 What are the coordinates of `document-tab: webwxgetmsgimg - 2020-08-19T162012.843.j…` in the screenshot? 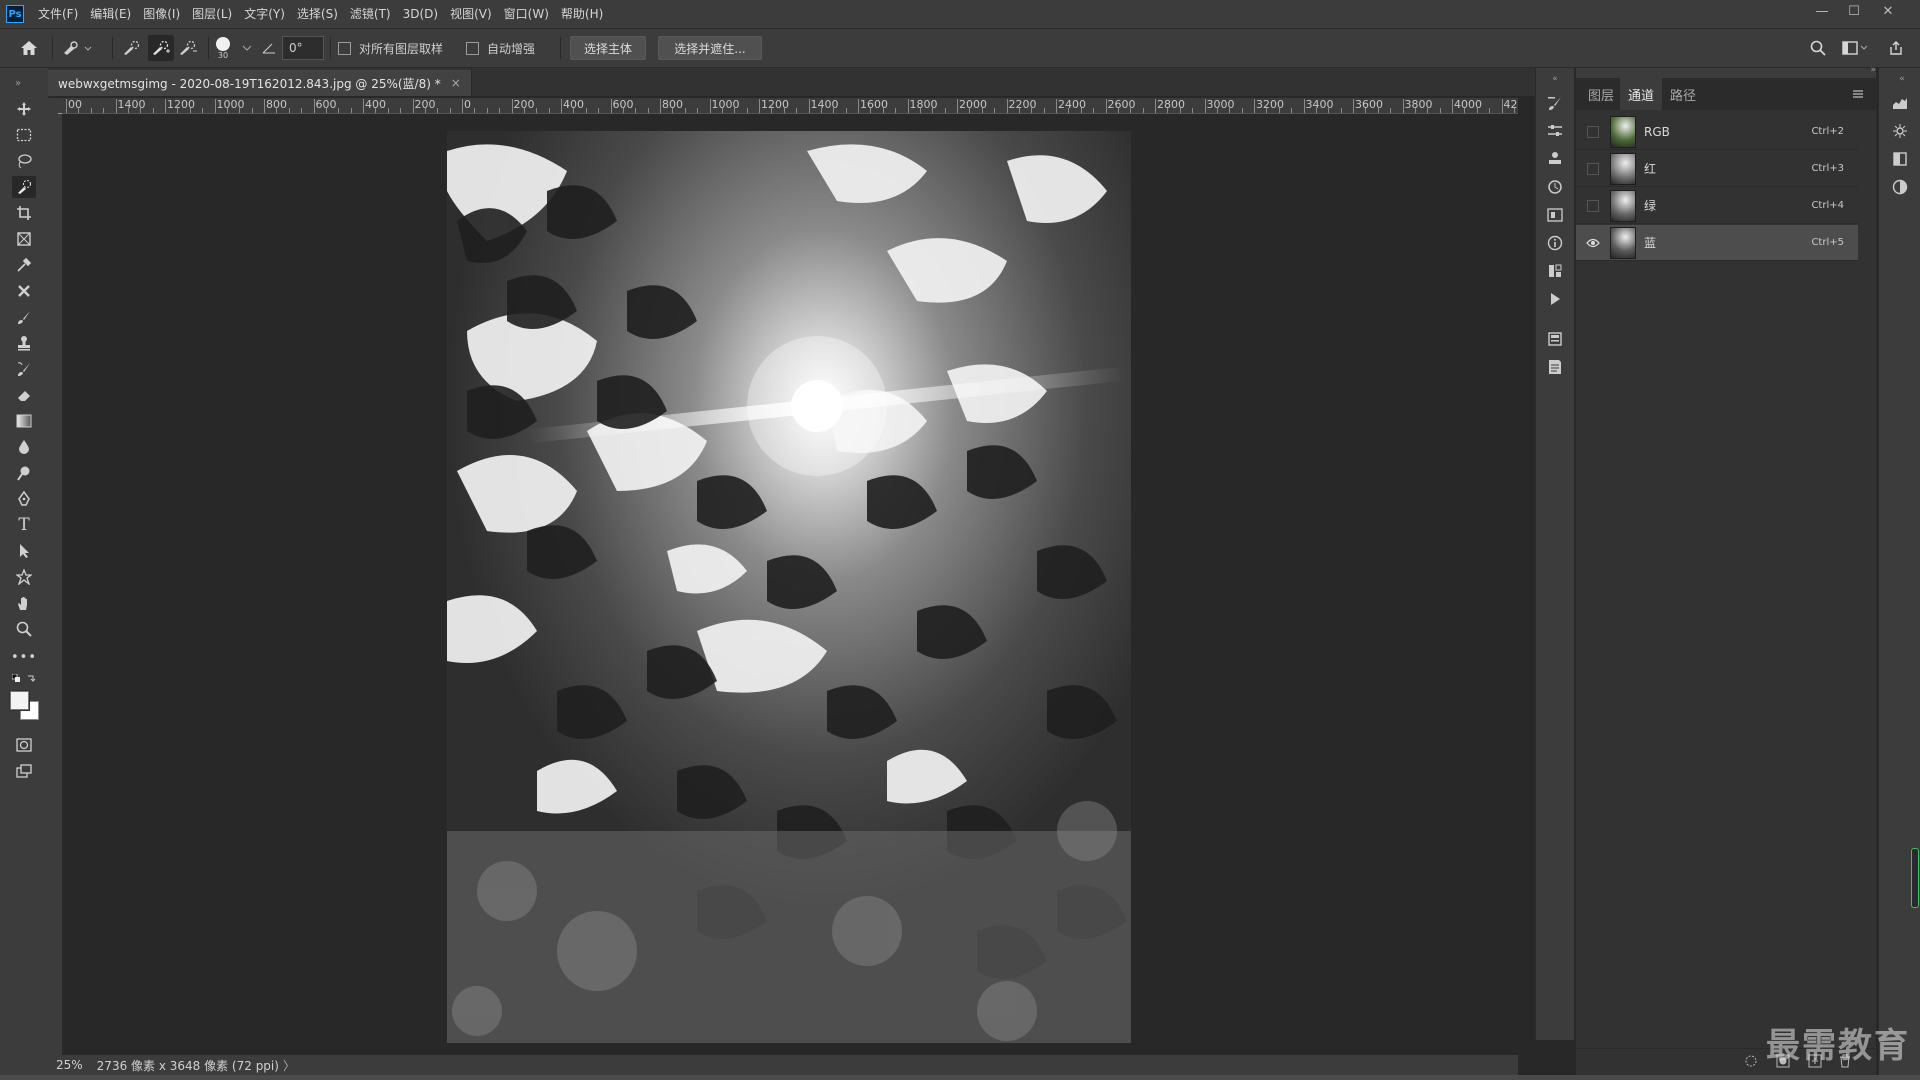 It's located at (260, 83).